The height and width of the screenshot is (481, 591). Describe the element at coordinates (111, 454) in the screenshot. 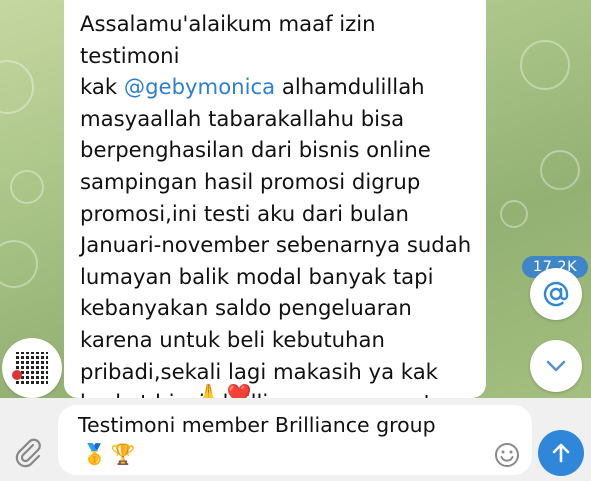

I see `message-input-emojis: 🥇🏆` at that location.